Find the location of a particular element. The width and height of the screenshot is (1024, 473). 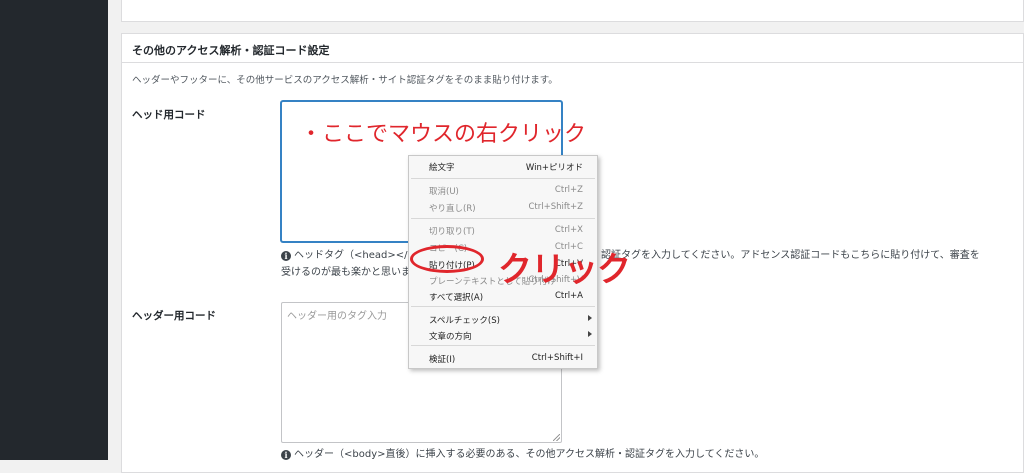

menu-item-select-all: すべて選択(A) Ctrl+A is located at coordinates (503, 296).